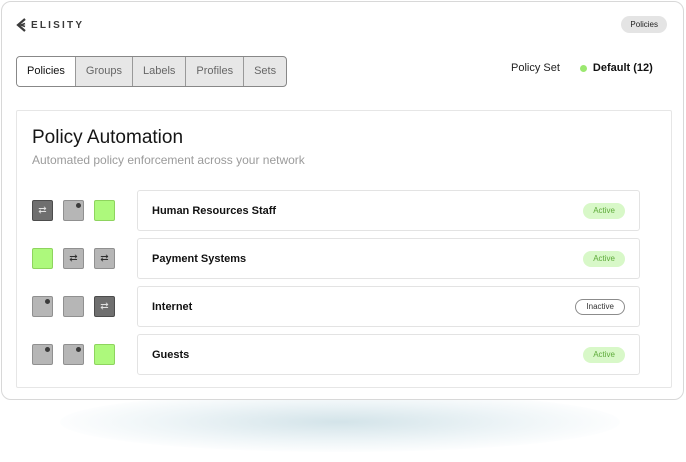 The height and width of the screenshot is (462, 686). I want to click on policy-name: Human Resources Staff, so click(214, 211).